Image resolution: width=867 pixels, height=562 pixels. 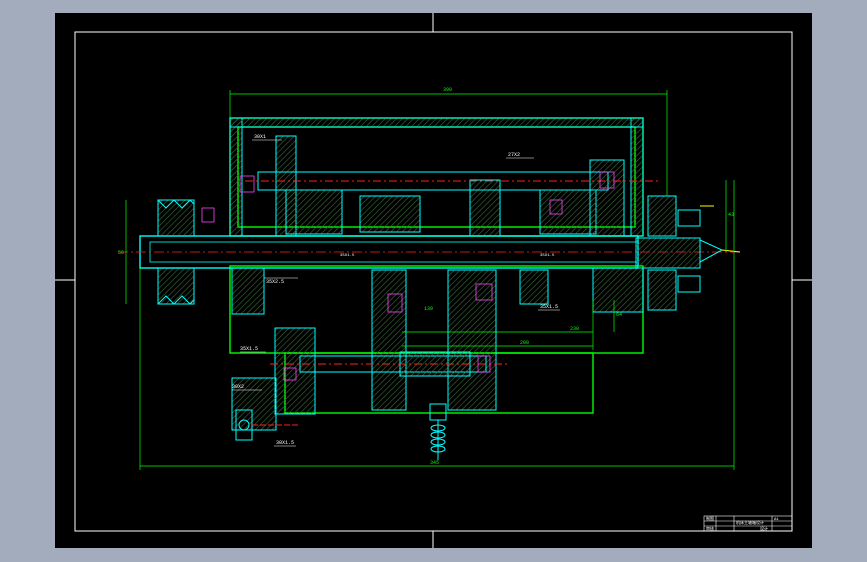 I want to click on note-35x1-5-a: 35X1.5, so click(x=249, y=349).